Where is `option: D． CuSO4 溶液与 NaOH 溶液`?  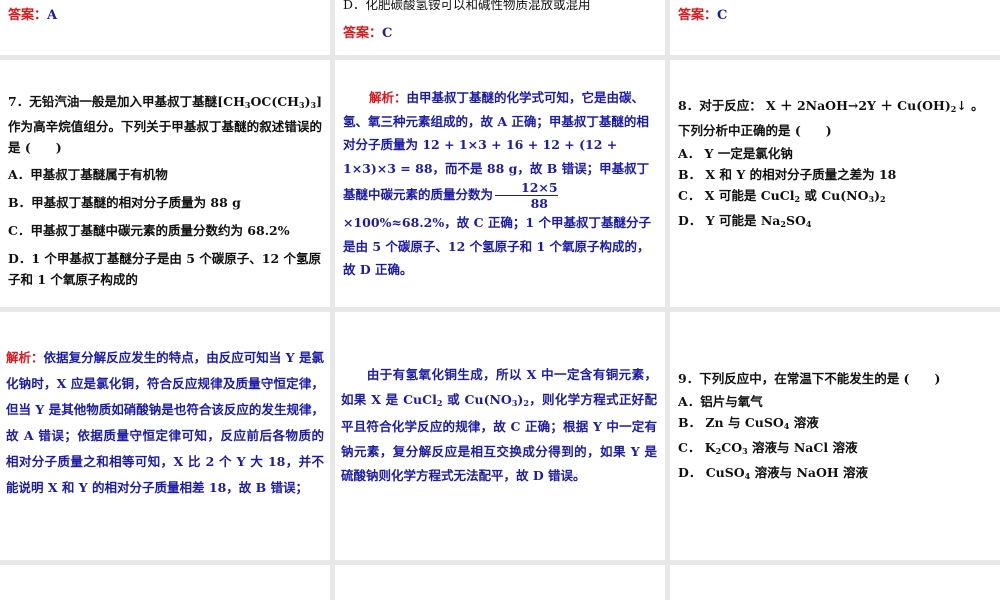 option: D． CuSO4 溶液与 NaOH 溶液 is located at coordinates (835, 474).